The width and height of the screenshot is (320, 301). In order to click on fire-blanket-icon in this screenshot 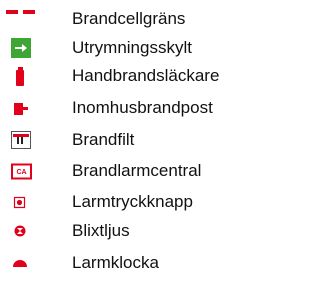, I will do `click(25, 140)`.